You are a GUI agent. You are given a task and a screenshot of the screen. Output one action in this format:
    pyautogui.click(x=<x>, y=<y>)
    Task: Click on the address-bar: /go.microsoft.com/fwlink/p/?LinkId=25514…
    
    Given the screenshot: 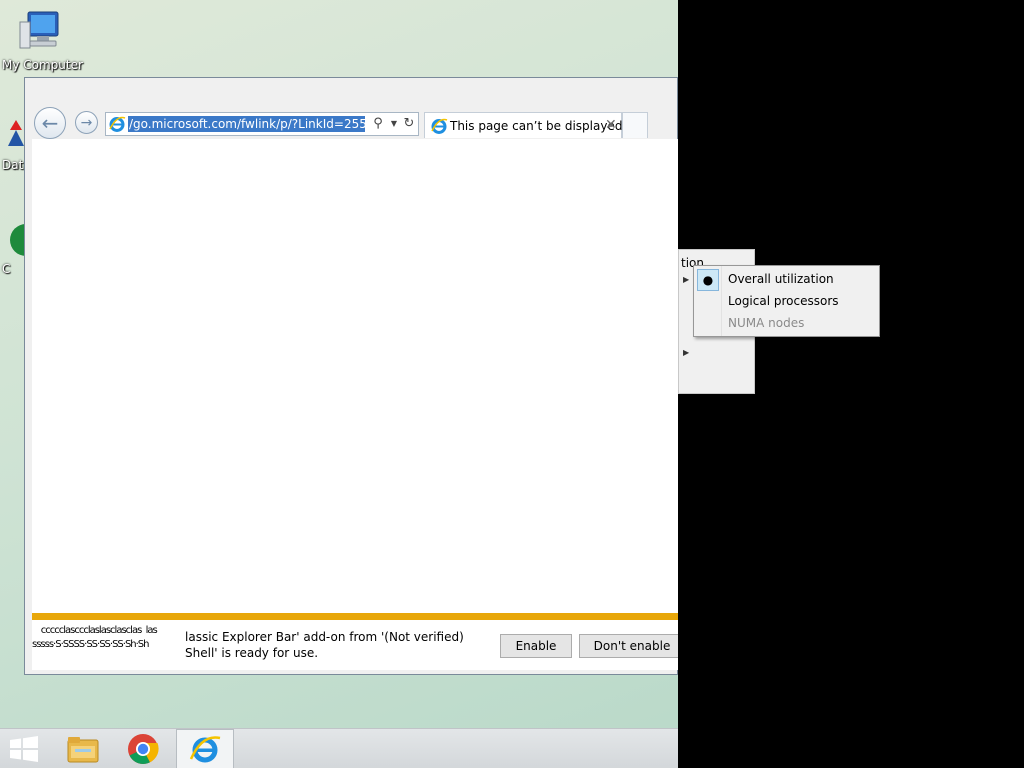 What is the action you would take?
    pyautogui.click(x=262, y=124)
    